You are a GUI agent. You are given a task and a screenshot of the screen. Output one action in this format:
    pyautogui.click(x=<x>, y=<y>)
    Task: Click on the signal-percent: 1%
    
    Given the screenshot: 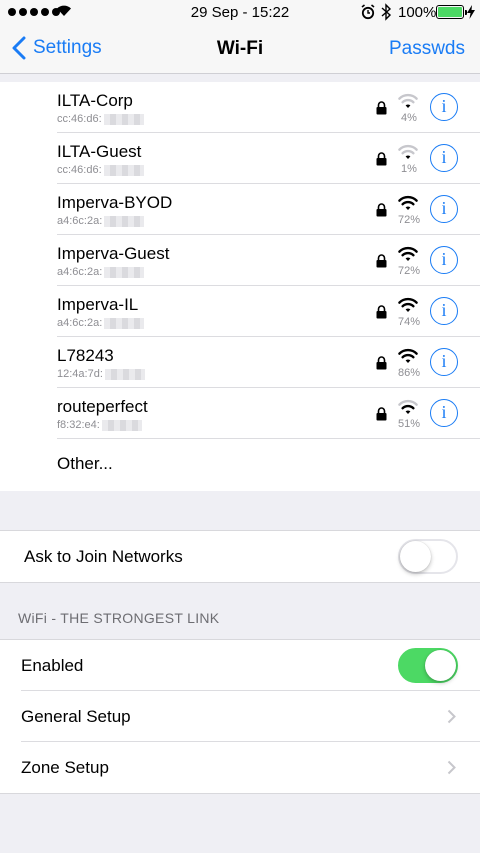 What is the action you would take?
    pyautogui.click(x=409, y=169)
    